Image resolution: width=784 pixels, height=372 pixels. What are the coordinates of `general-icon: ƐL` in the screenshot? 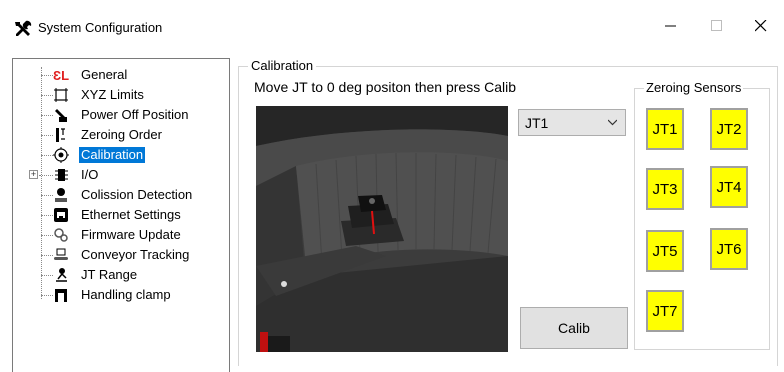 It's located at (61, 75).